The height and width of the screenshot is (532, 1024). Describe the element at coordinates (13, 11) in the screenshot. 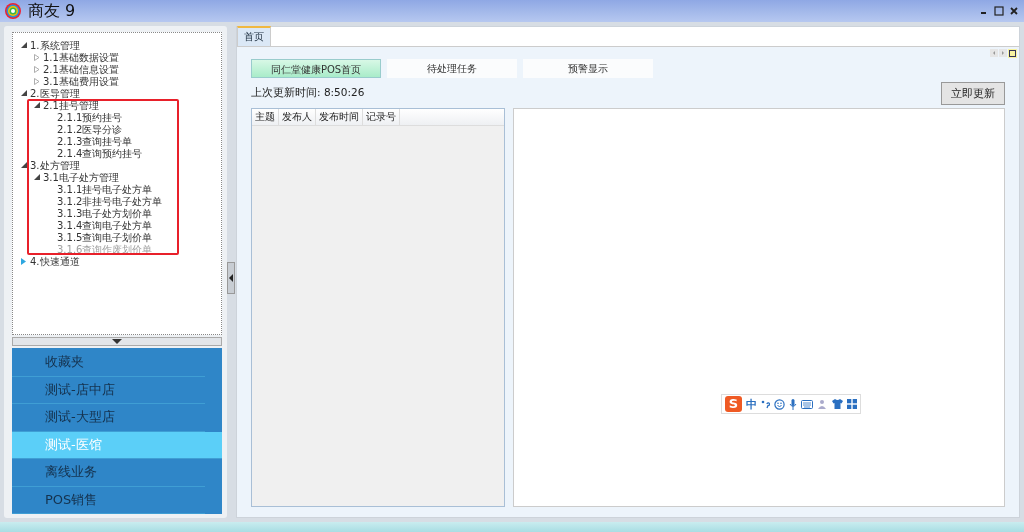

I see `logo-icon` at that location.